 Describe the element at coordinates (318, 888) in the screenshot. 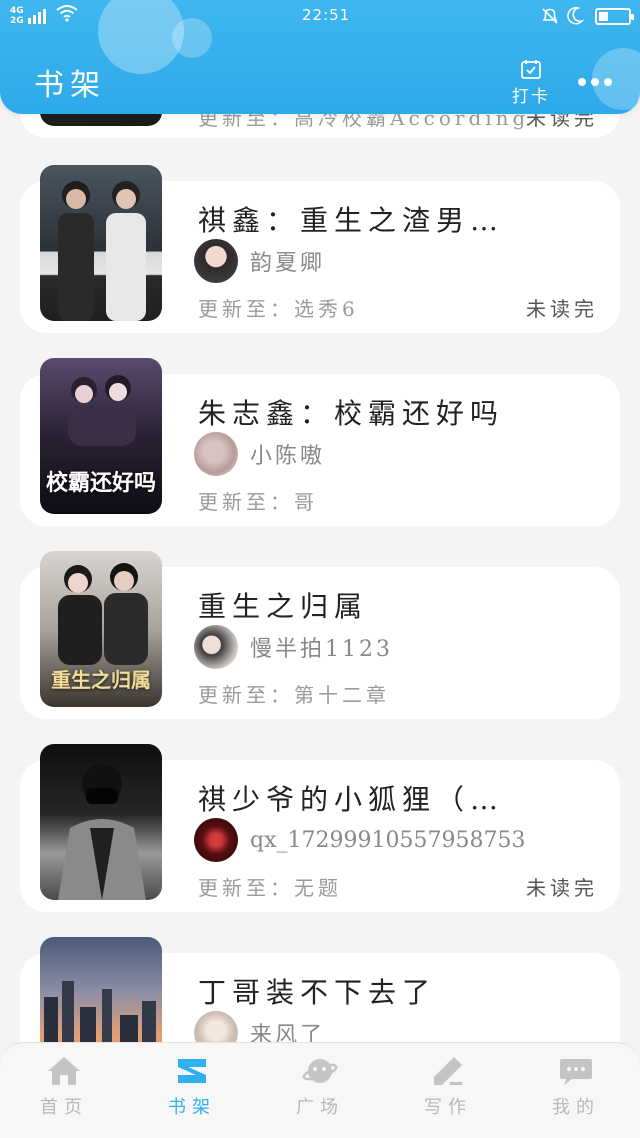

I see `latest-chapter: 无题` at that location.